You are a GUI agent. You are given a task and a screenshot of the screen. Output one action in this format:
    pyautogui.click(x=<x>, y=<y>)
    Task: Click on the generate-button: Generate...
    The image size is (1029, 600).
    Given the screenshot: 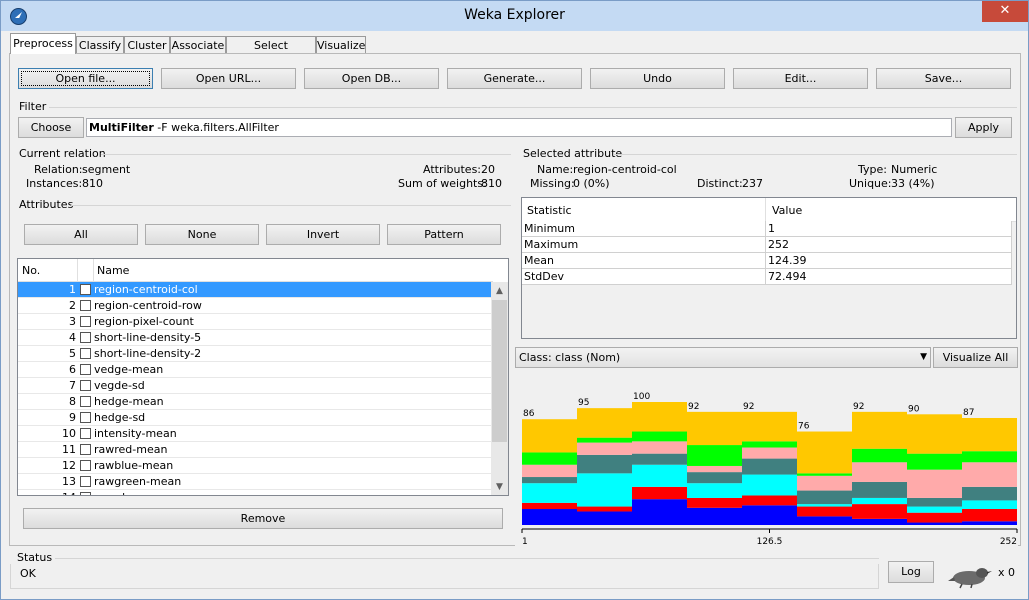 What is the action you would take?
    pyautogui.click(x=514, y=78)
    